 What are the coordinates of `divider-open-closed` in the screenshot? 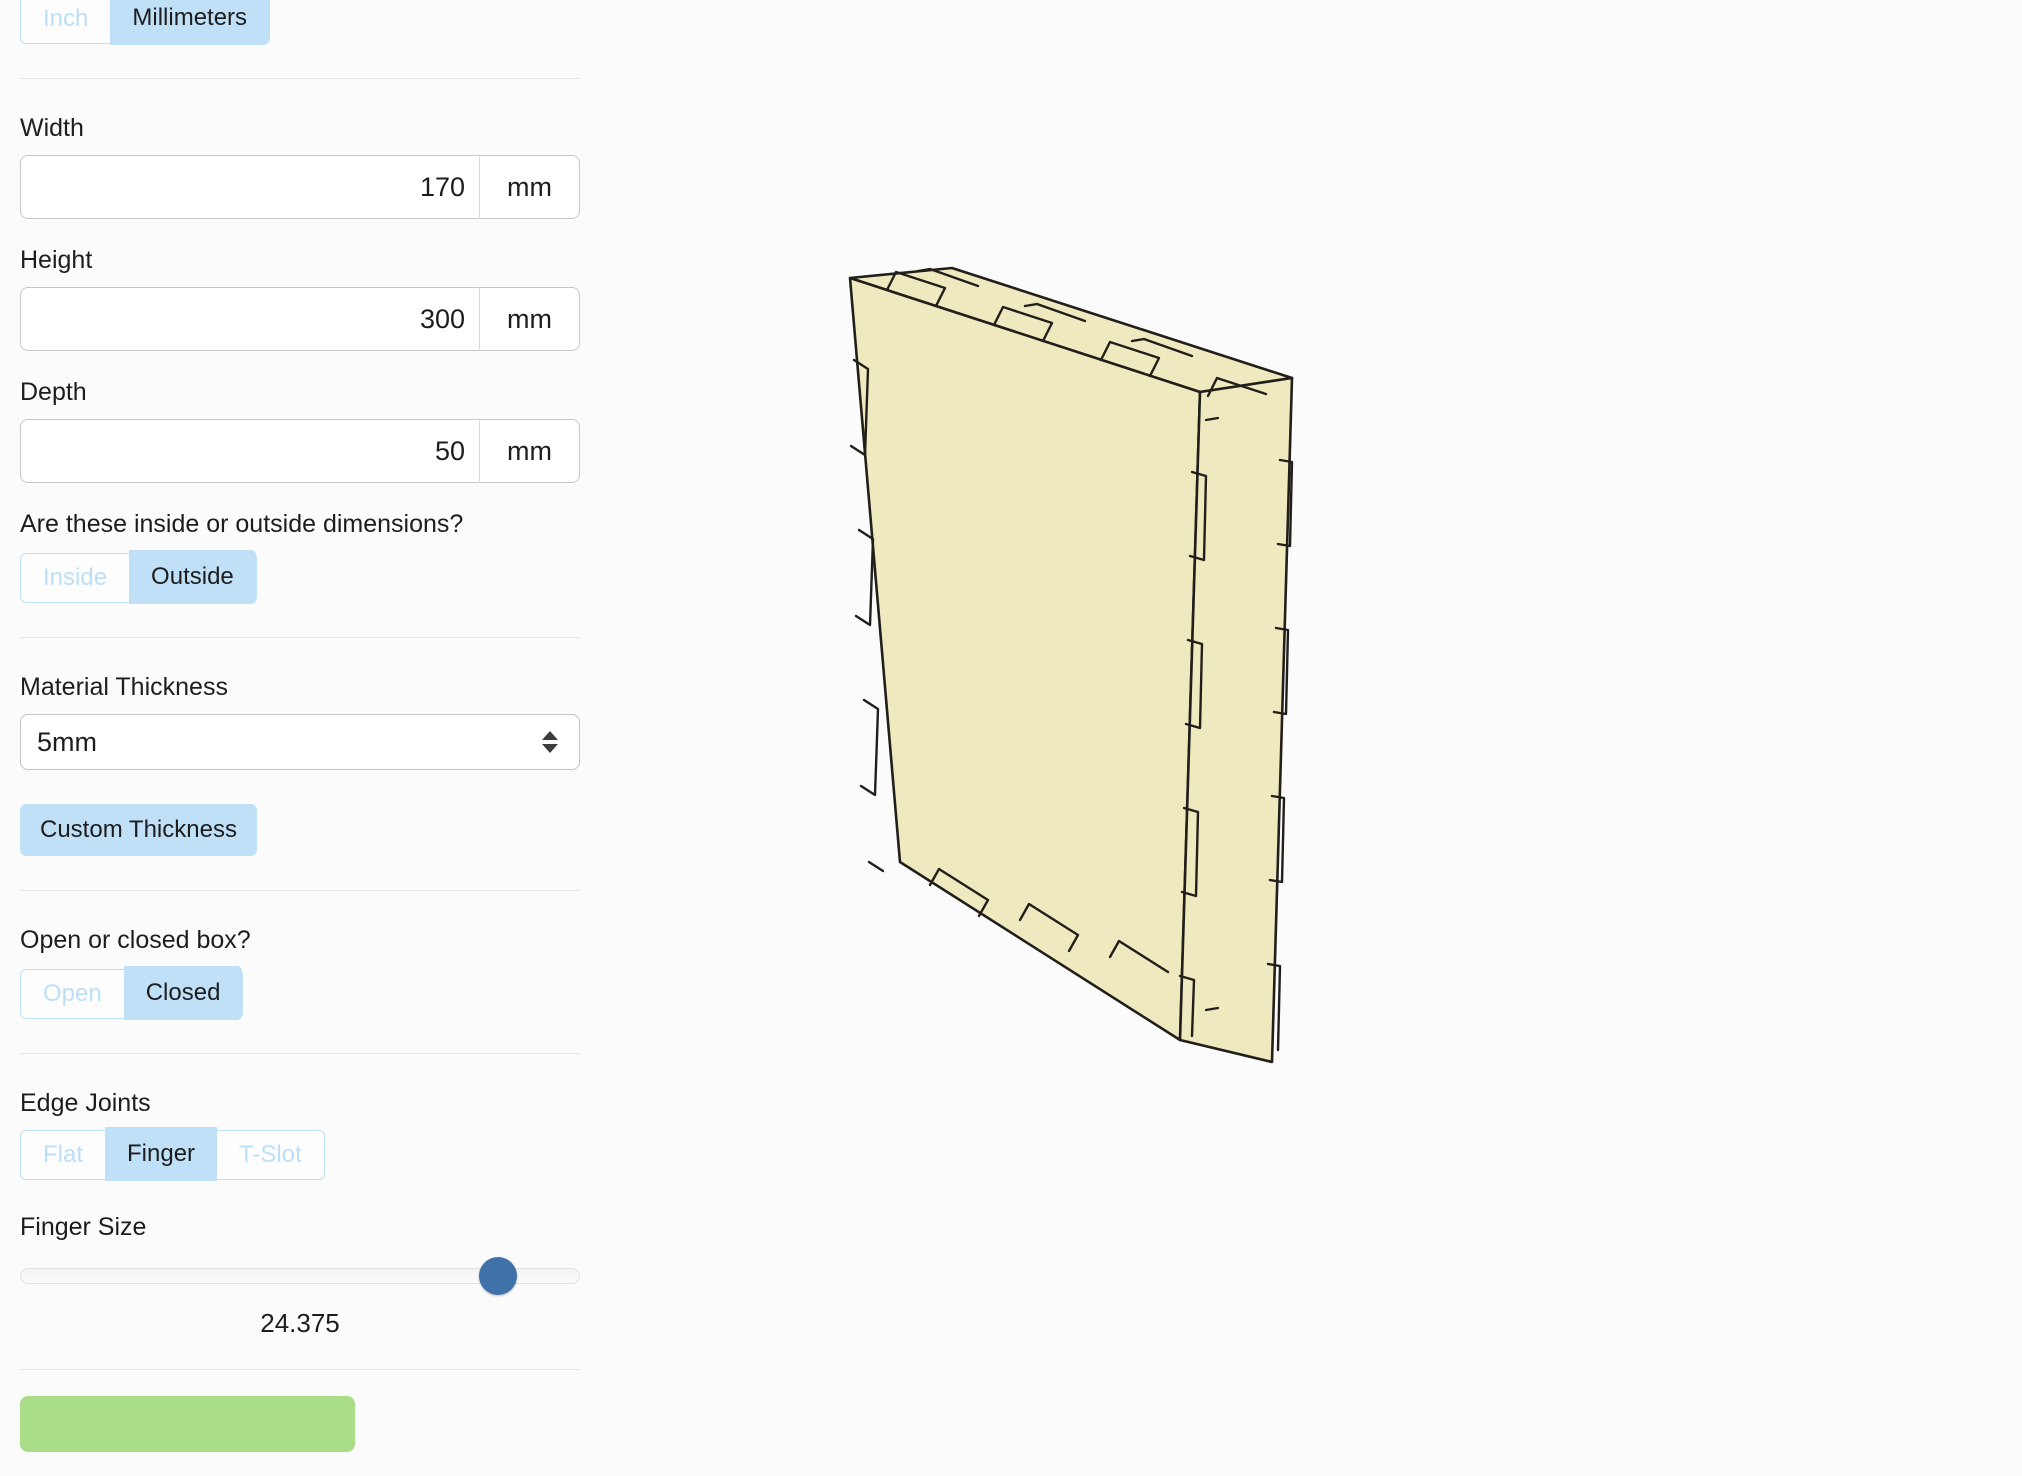 It's located at (300, 1053).